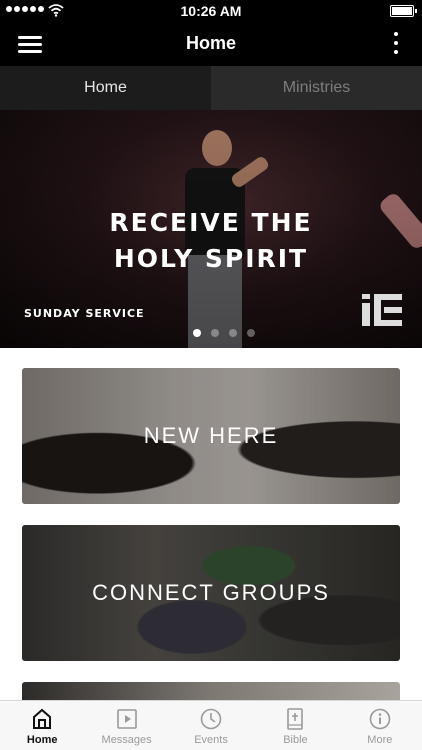  I want to click on status-time: 10:26 AM, so click(211, 11).